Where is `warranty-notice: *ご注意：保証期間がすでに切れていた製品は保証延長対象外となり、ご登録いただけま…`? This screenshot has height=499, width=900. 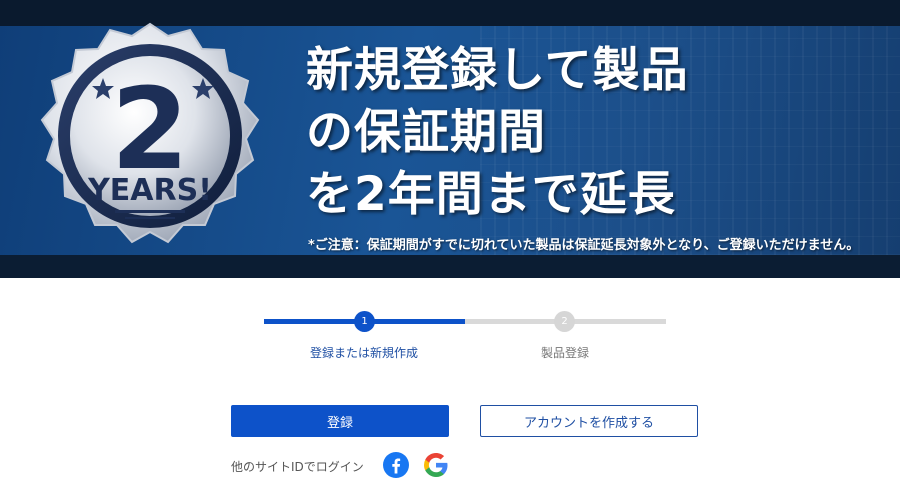
warranty-notice: *ご注意：保証期間がすでに切れていた製品は保証延長対象外となり、ご登録いただけま… is located at coordinates (584, 245).